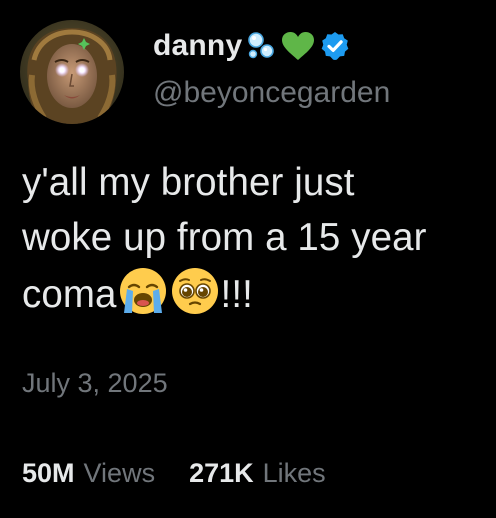  I want to click on user-name-row: danny, so click(252, 46).